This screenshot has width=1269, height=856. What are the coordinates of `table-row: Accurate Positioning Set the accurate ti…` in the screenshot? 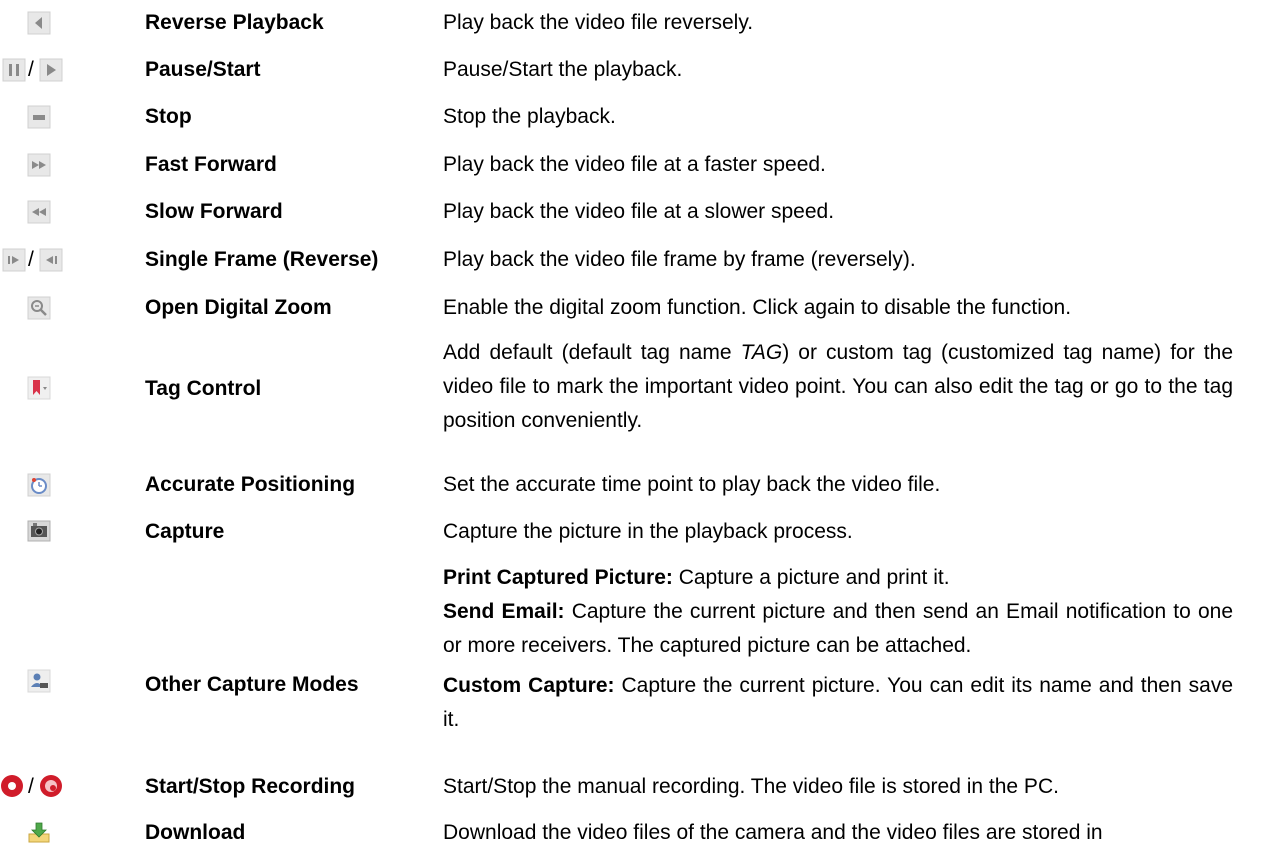 It's located at (634, 487).